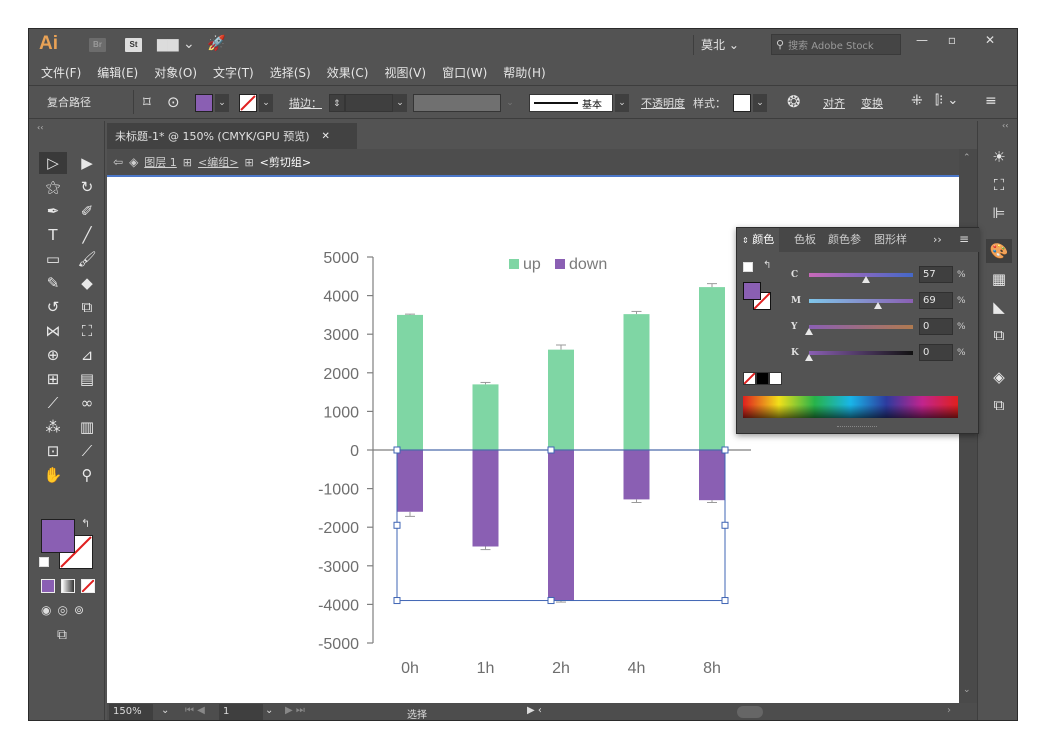 The height and width of the screenshot is (749, 1042). I want to click on layers-panel-icon: ◈, so click(999, 377).